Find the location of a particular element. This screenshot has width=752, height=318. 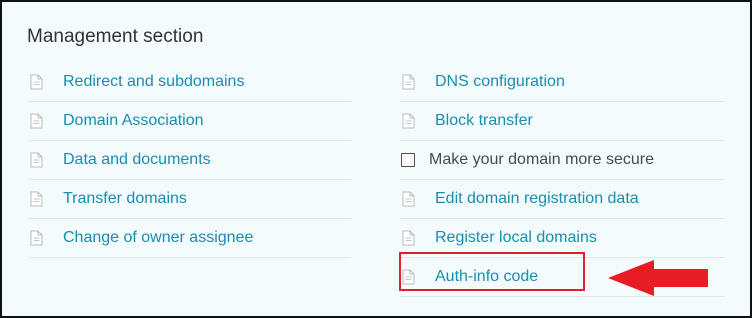

link-register-local-domains: Register local domains is located at coordinates (562, 238).